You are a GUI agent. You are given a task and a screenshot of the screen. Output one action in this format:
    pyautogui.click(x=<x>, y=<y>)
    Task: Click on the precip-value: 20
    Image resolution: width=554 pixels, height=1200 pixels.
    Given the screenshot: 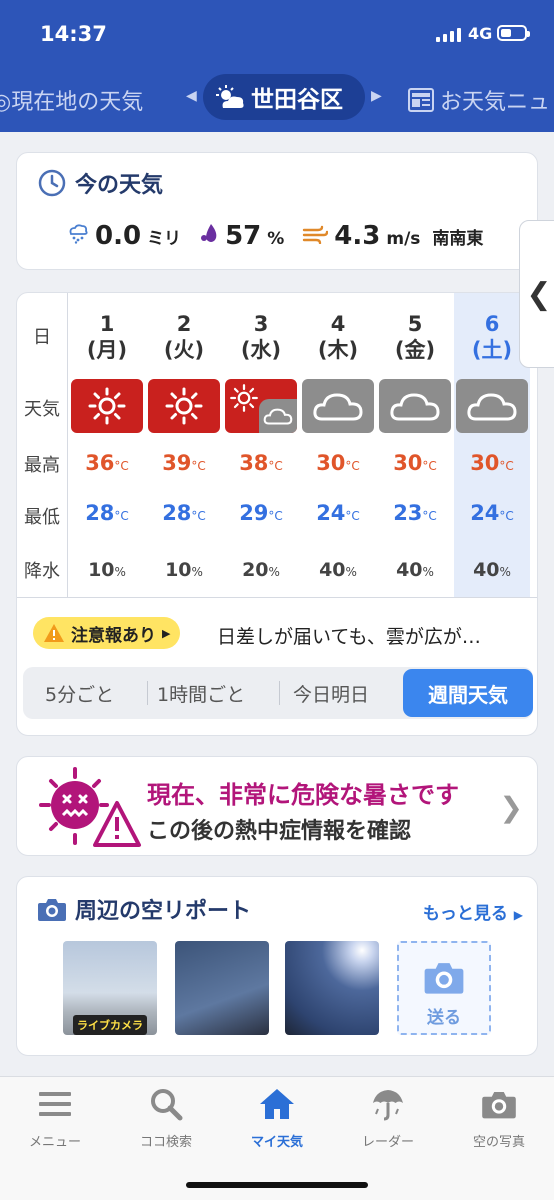 What is the action you would take?
    pyautogui.click(x=255, y=570)
    